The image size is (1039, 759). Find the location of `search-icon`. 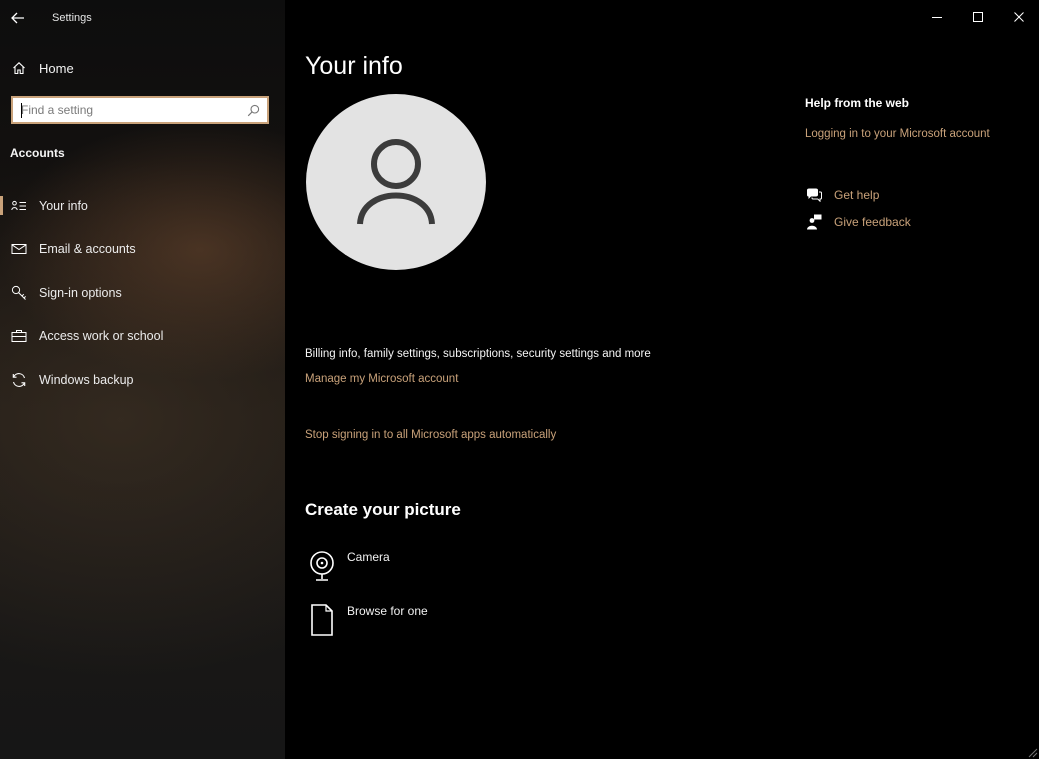

search-icon is located at coordinates (253, 110).